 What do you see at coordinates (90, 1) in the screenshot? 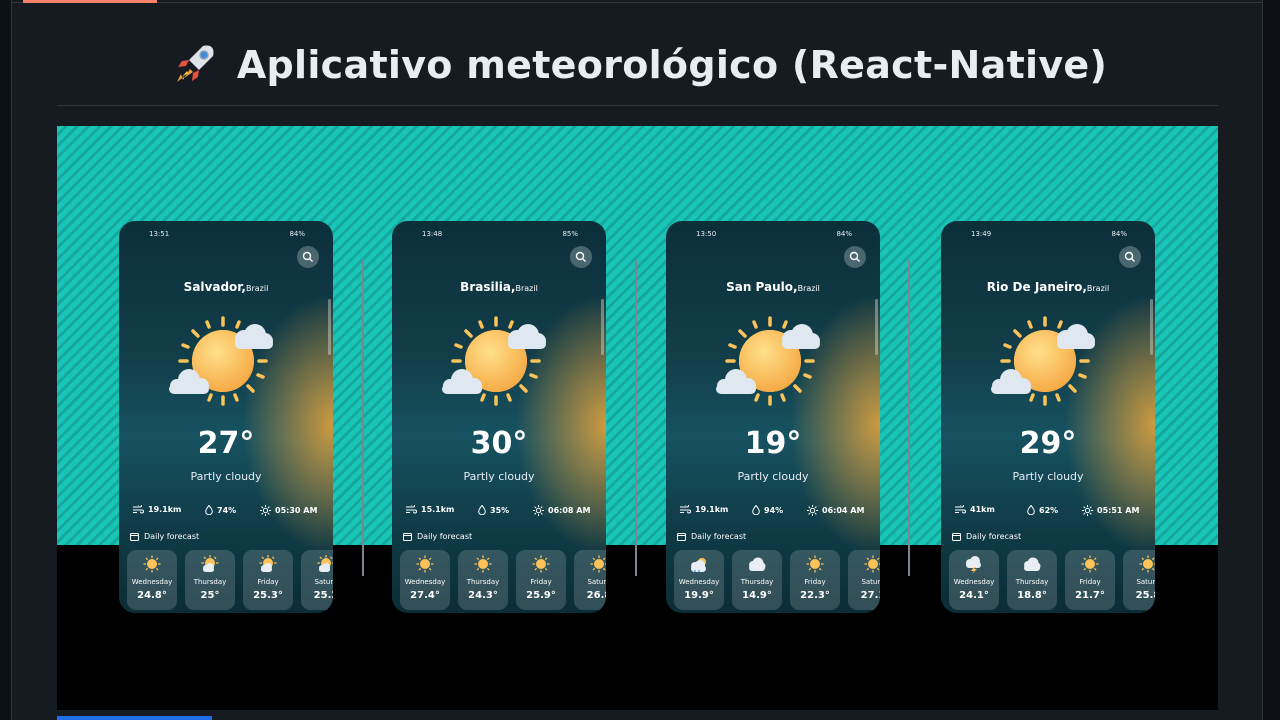
I see `active-tab-indicator` at bounding box center [90, 1].